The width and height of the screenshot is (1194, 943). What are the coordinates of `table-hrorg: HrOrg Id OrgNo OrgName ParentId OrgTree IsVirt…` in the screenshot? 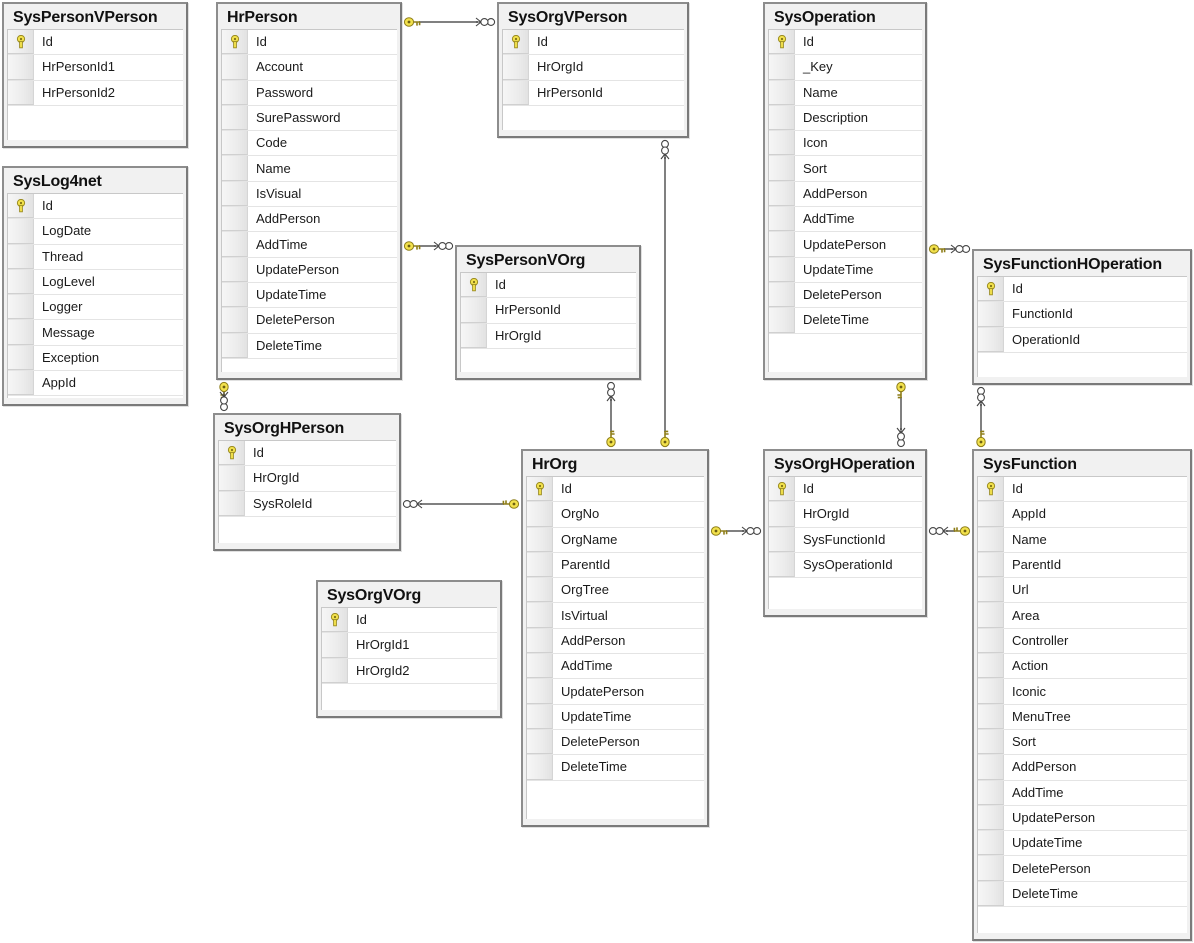 It's located at (615, 638).